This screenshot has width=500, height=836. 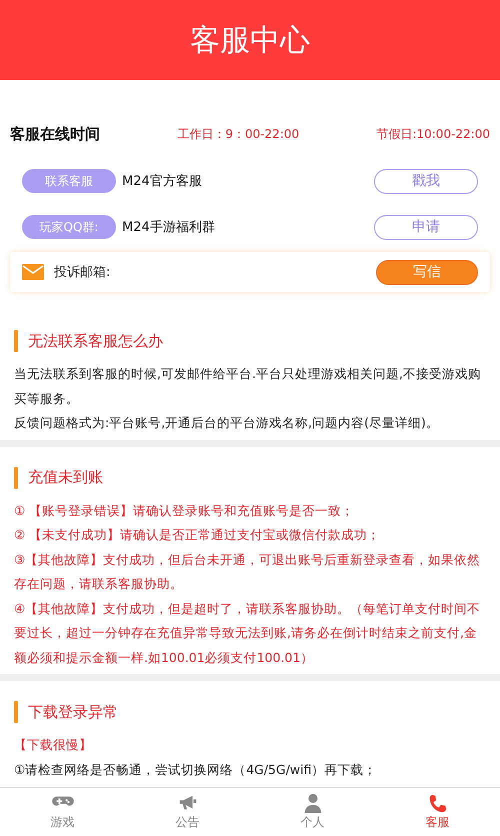 I want to click on write-button: 写信, so click(x=427, y=272).